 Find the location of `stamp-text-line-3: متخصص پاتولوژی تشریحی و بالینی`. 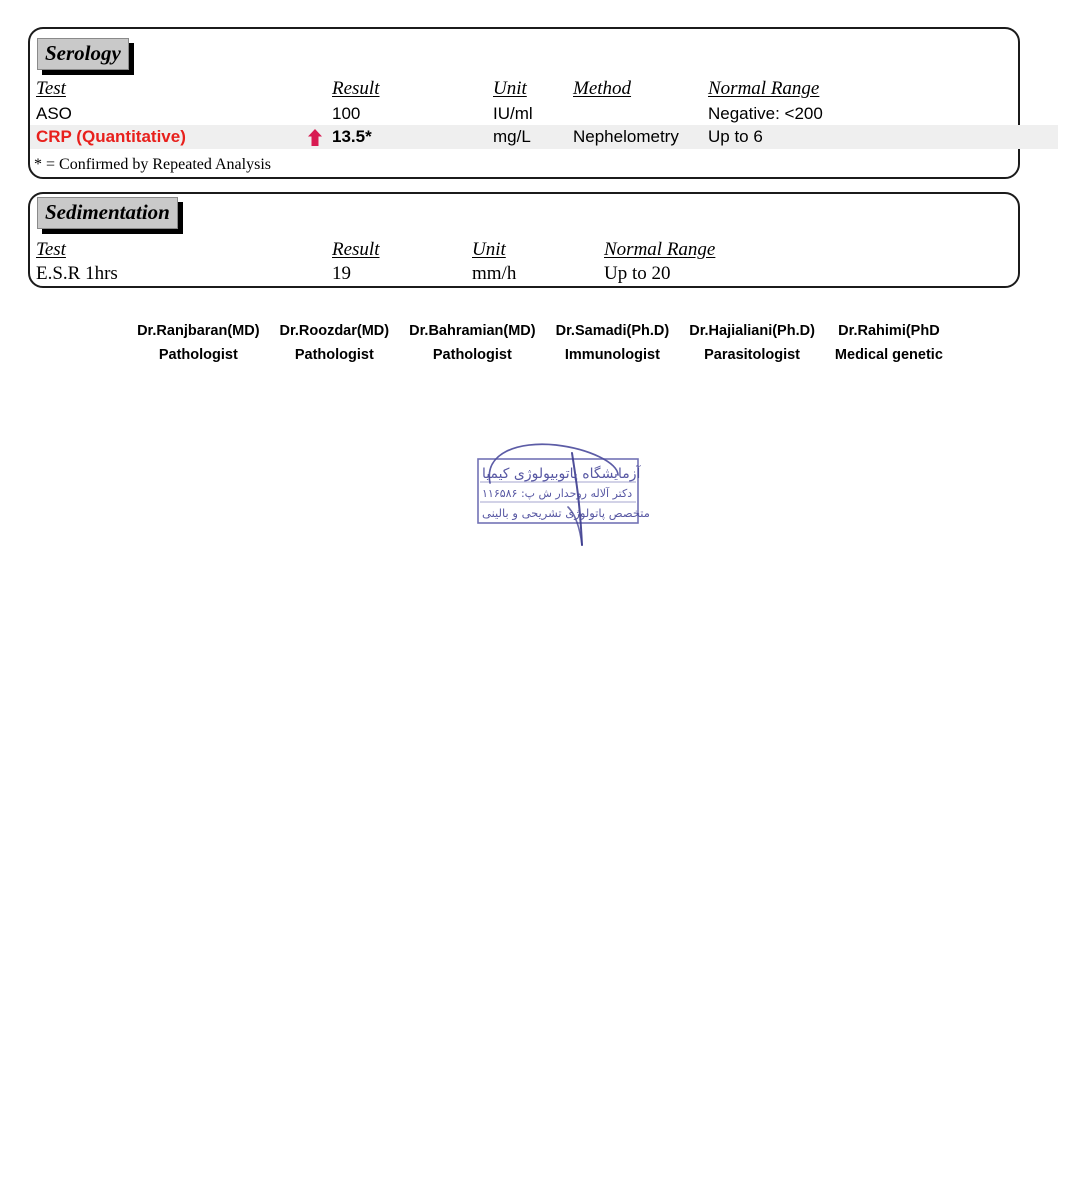

stamp-text-line-3: متخصص پاتولوژی تشریحی و بالینی is located at coordinates (566, 513).